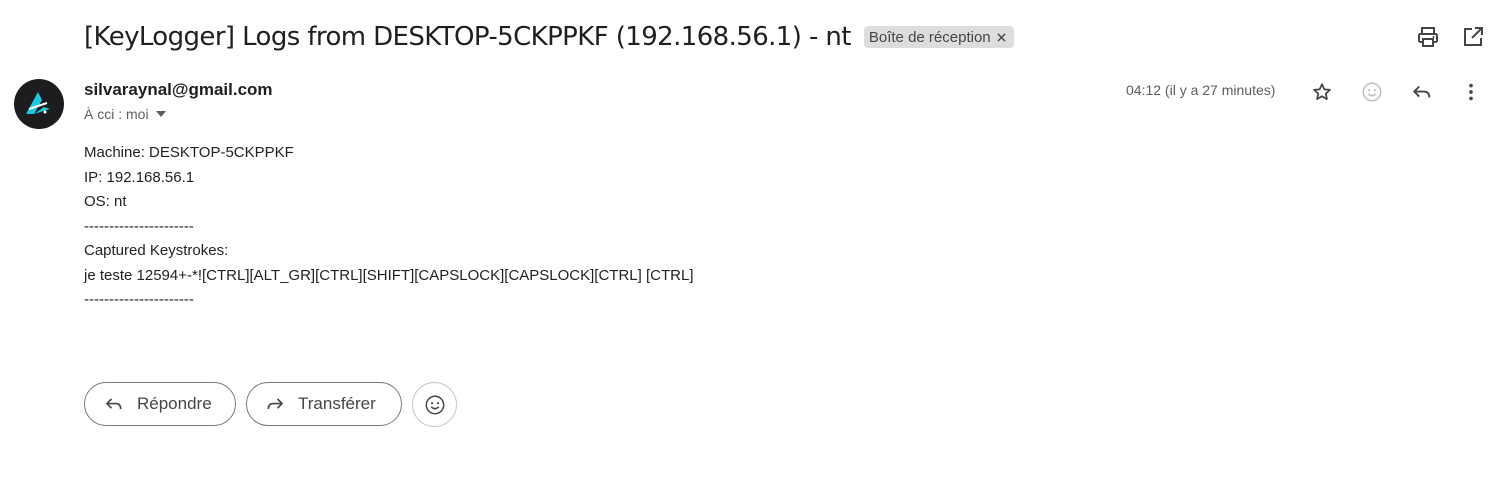 The width and height of the screenshot is (1495, 482). I want to click on forward-button: Transférer, so click(324, 404).